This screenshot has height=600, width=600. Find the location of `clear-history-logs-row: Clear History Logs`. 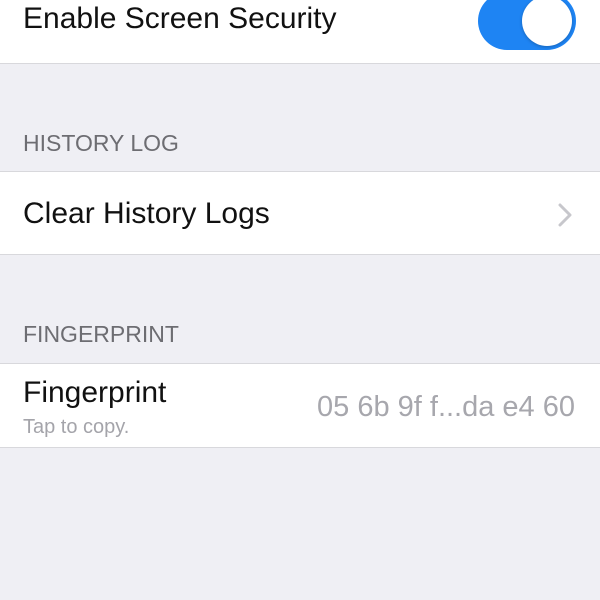

clear-history-logs-row: Clear History Logs is located at coordinates (300, 213).